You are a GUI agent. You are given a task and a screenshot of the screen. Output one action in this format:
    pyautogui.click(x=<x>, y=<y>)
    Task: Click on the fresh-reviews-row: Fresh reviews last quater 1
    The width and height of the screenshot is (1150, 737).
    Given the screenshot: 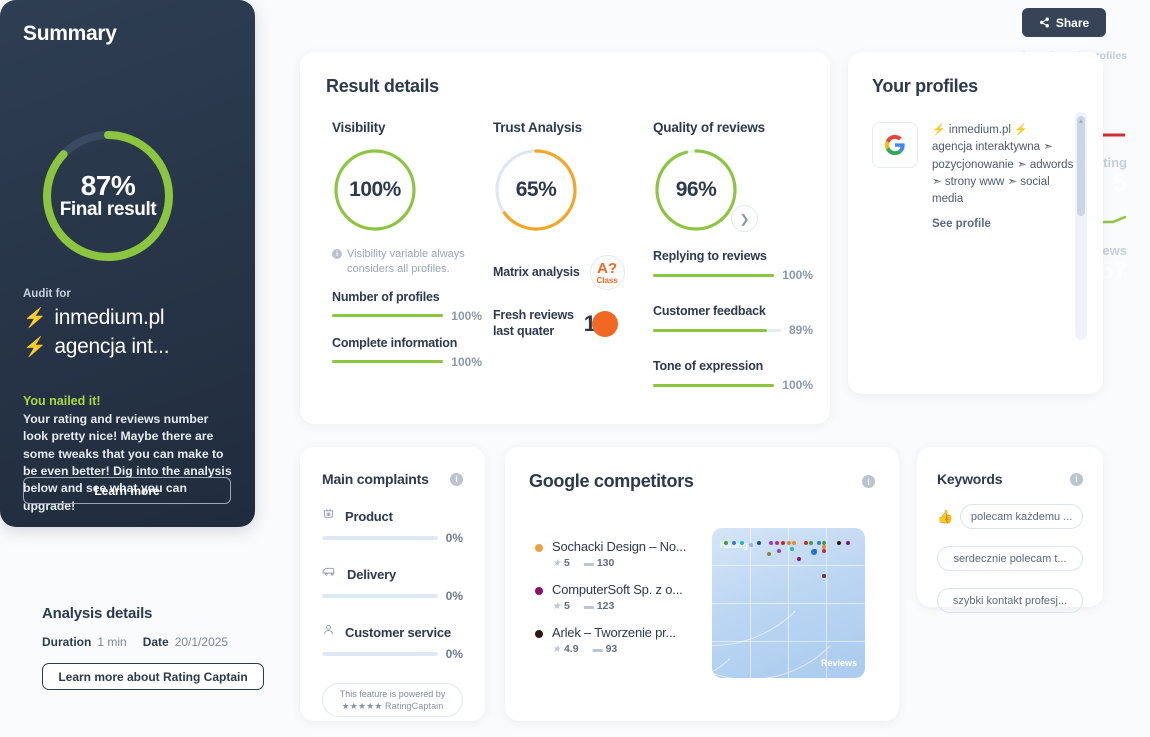 What is the action you would take?
    pyautogui.click(x=568, y=323)
    